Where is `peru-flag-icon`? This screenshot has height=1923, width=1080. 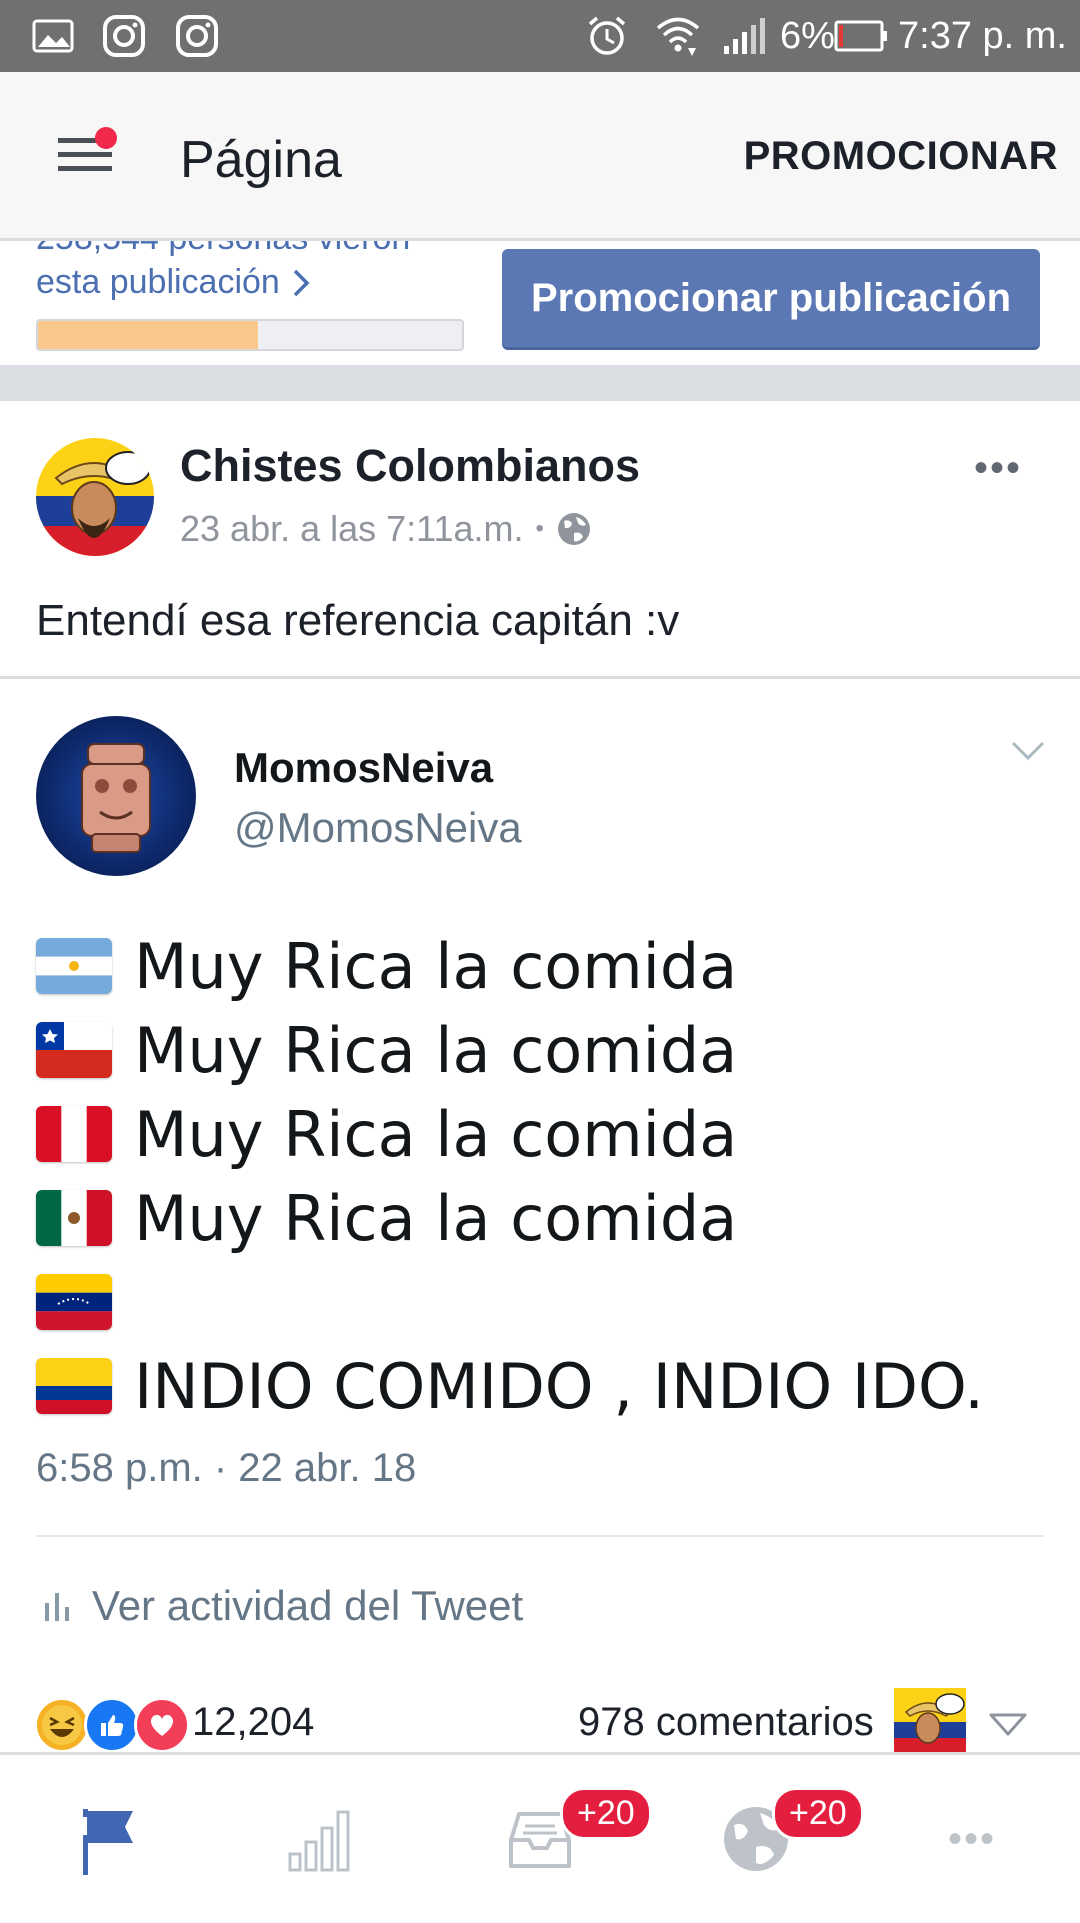 peru-flag-icon is located at coordinates (74, 1134).